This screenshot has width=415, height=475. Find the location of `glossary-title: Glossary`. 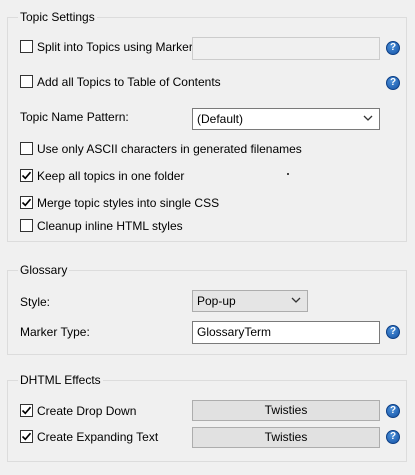

glossary-title: Glossary is located at coordinates (44, 270).